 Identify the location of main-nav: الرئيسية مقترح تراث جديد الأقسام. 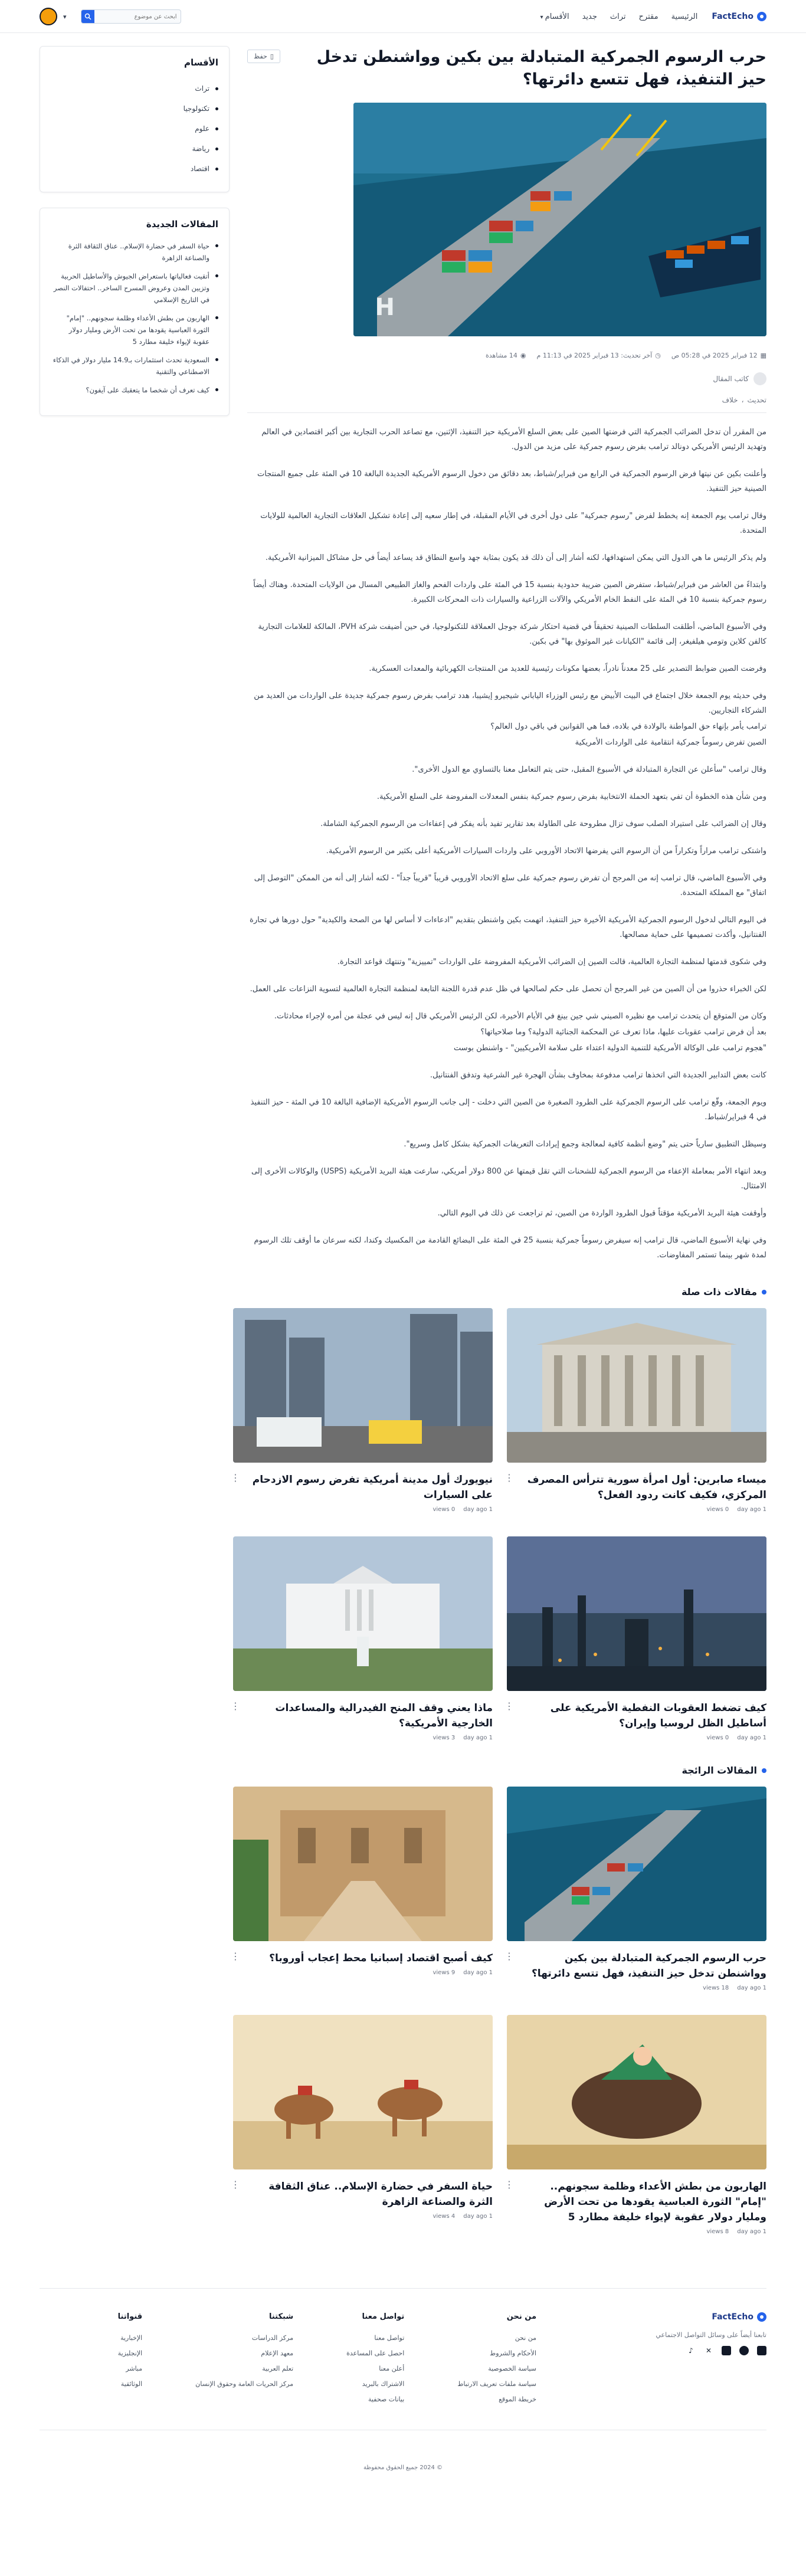
(619, 16).